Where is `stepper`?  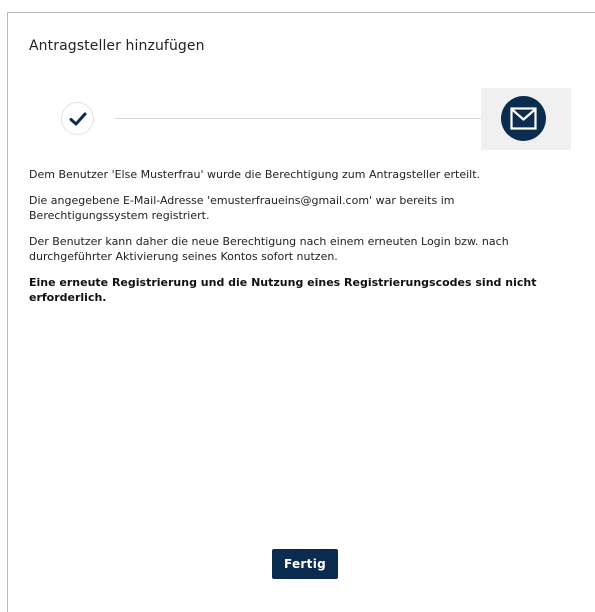
stepper is located at coordinates (301, 119).